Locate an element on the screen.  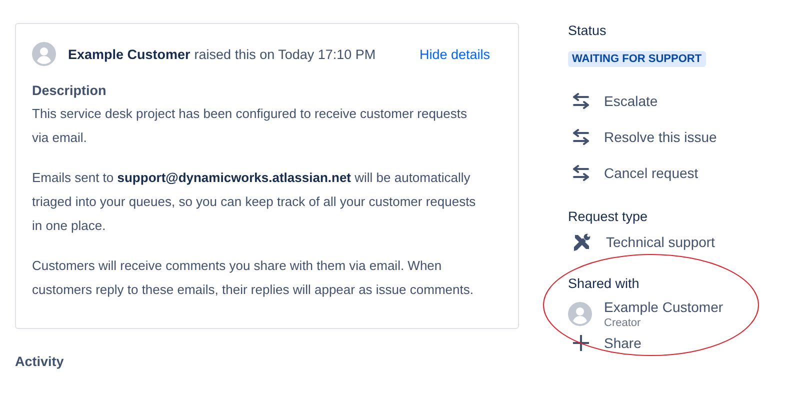
status-heading: Status is located at coordinates (588, 30).